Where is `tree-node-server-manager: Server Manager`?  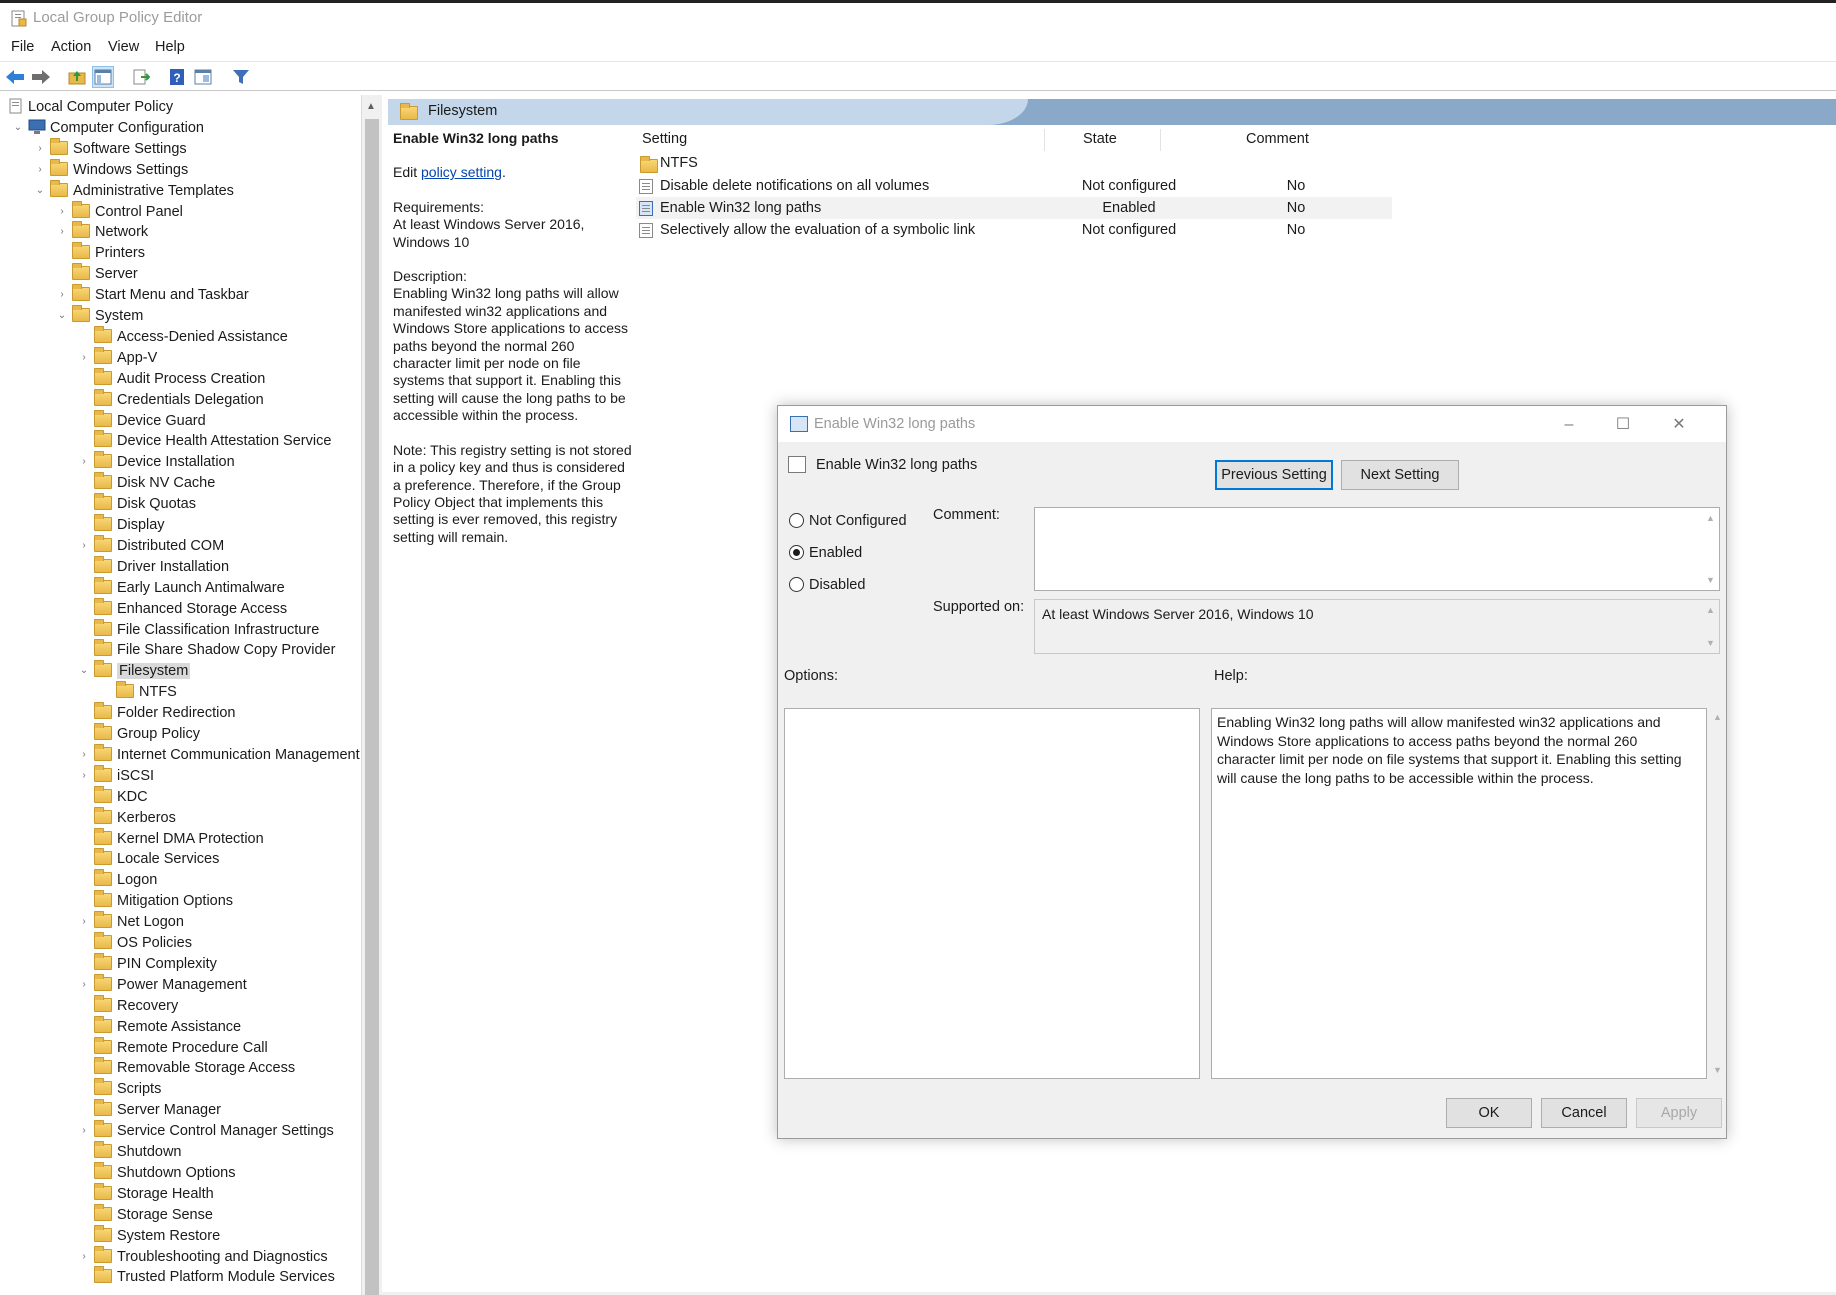
tree-node-server-manager: Server Manager is located at coordinates (157, 1109).